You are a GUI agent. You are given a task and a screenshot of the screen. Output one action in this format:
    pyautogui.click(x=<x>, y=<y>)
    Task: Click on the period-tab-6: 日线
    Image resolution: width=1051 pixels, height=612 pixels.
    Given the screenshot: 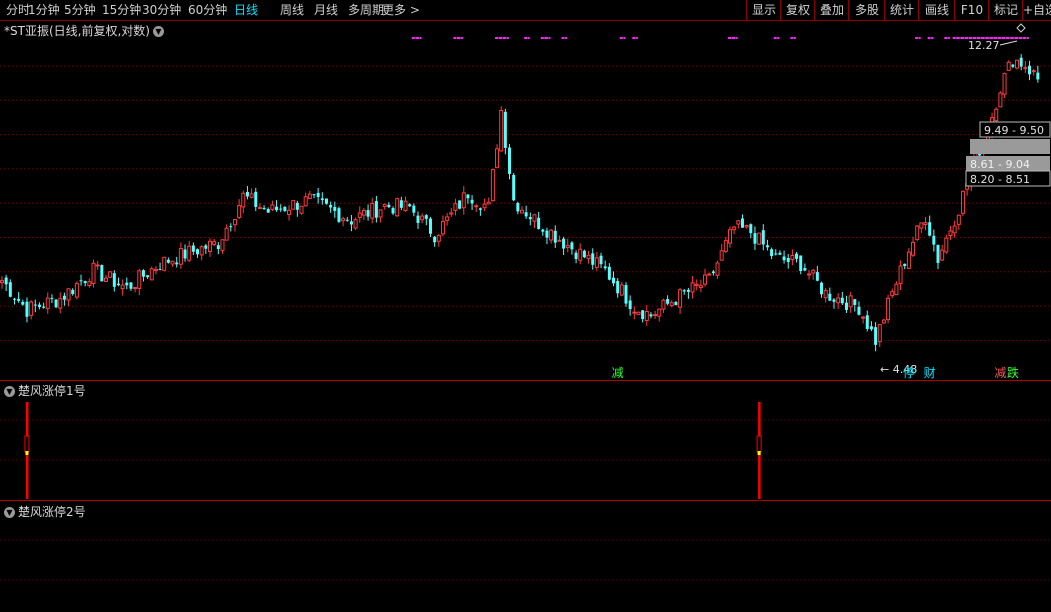 What is the action you would take?
    pyautogui.click(x=246, y=10)
    